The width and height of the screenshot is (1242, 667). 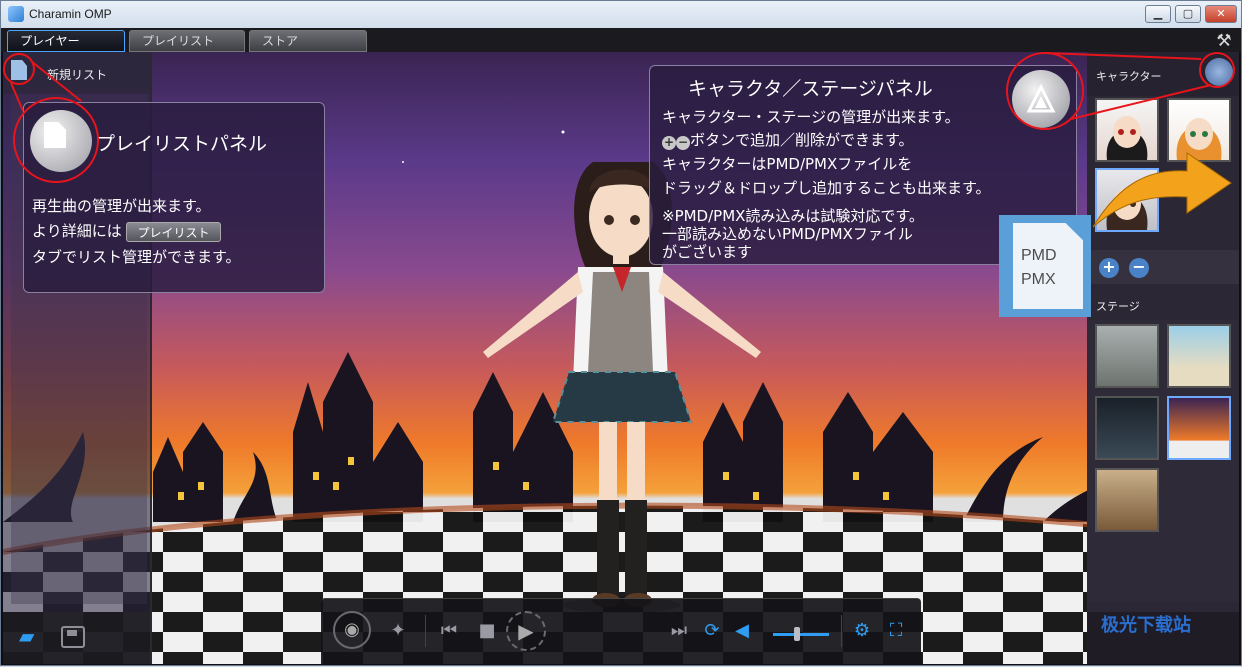 I want to click on stop-icon: ■, so click(x=487, y=631).